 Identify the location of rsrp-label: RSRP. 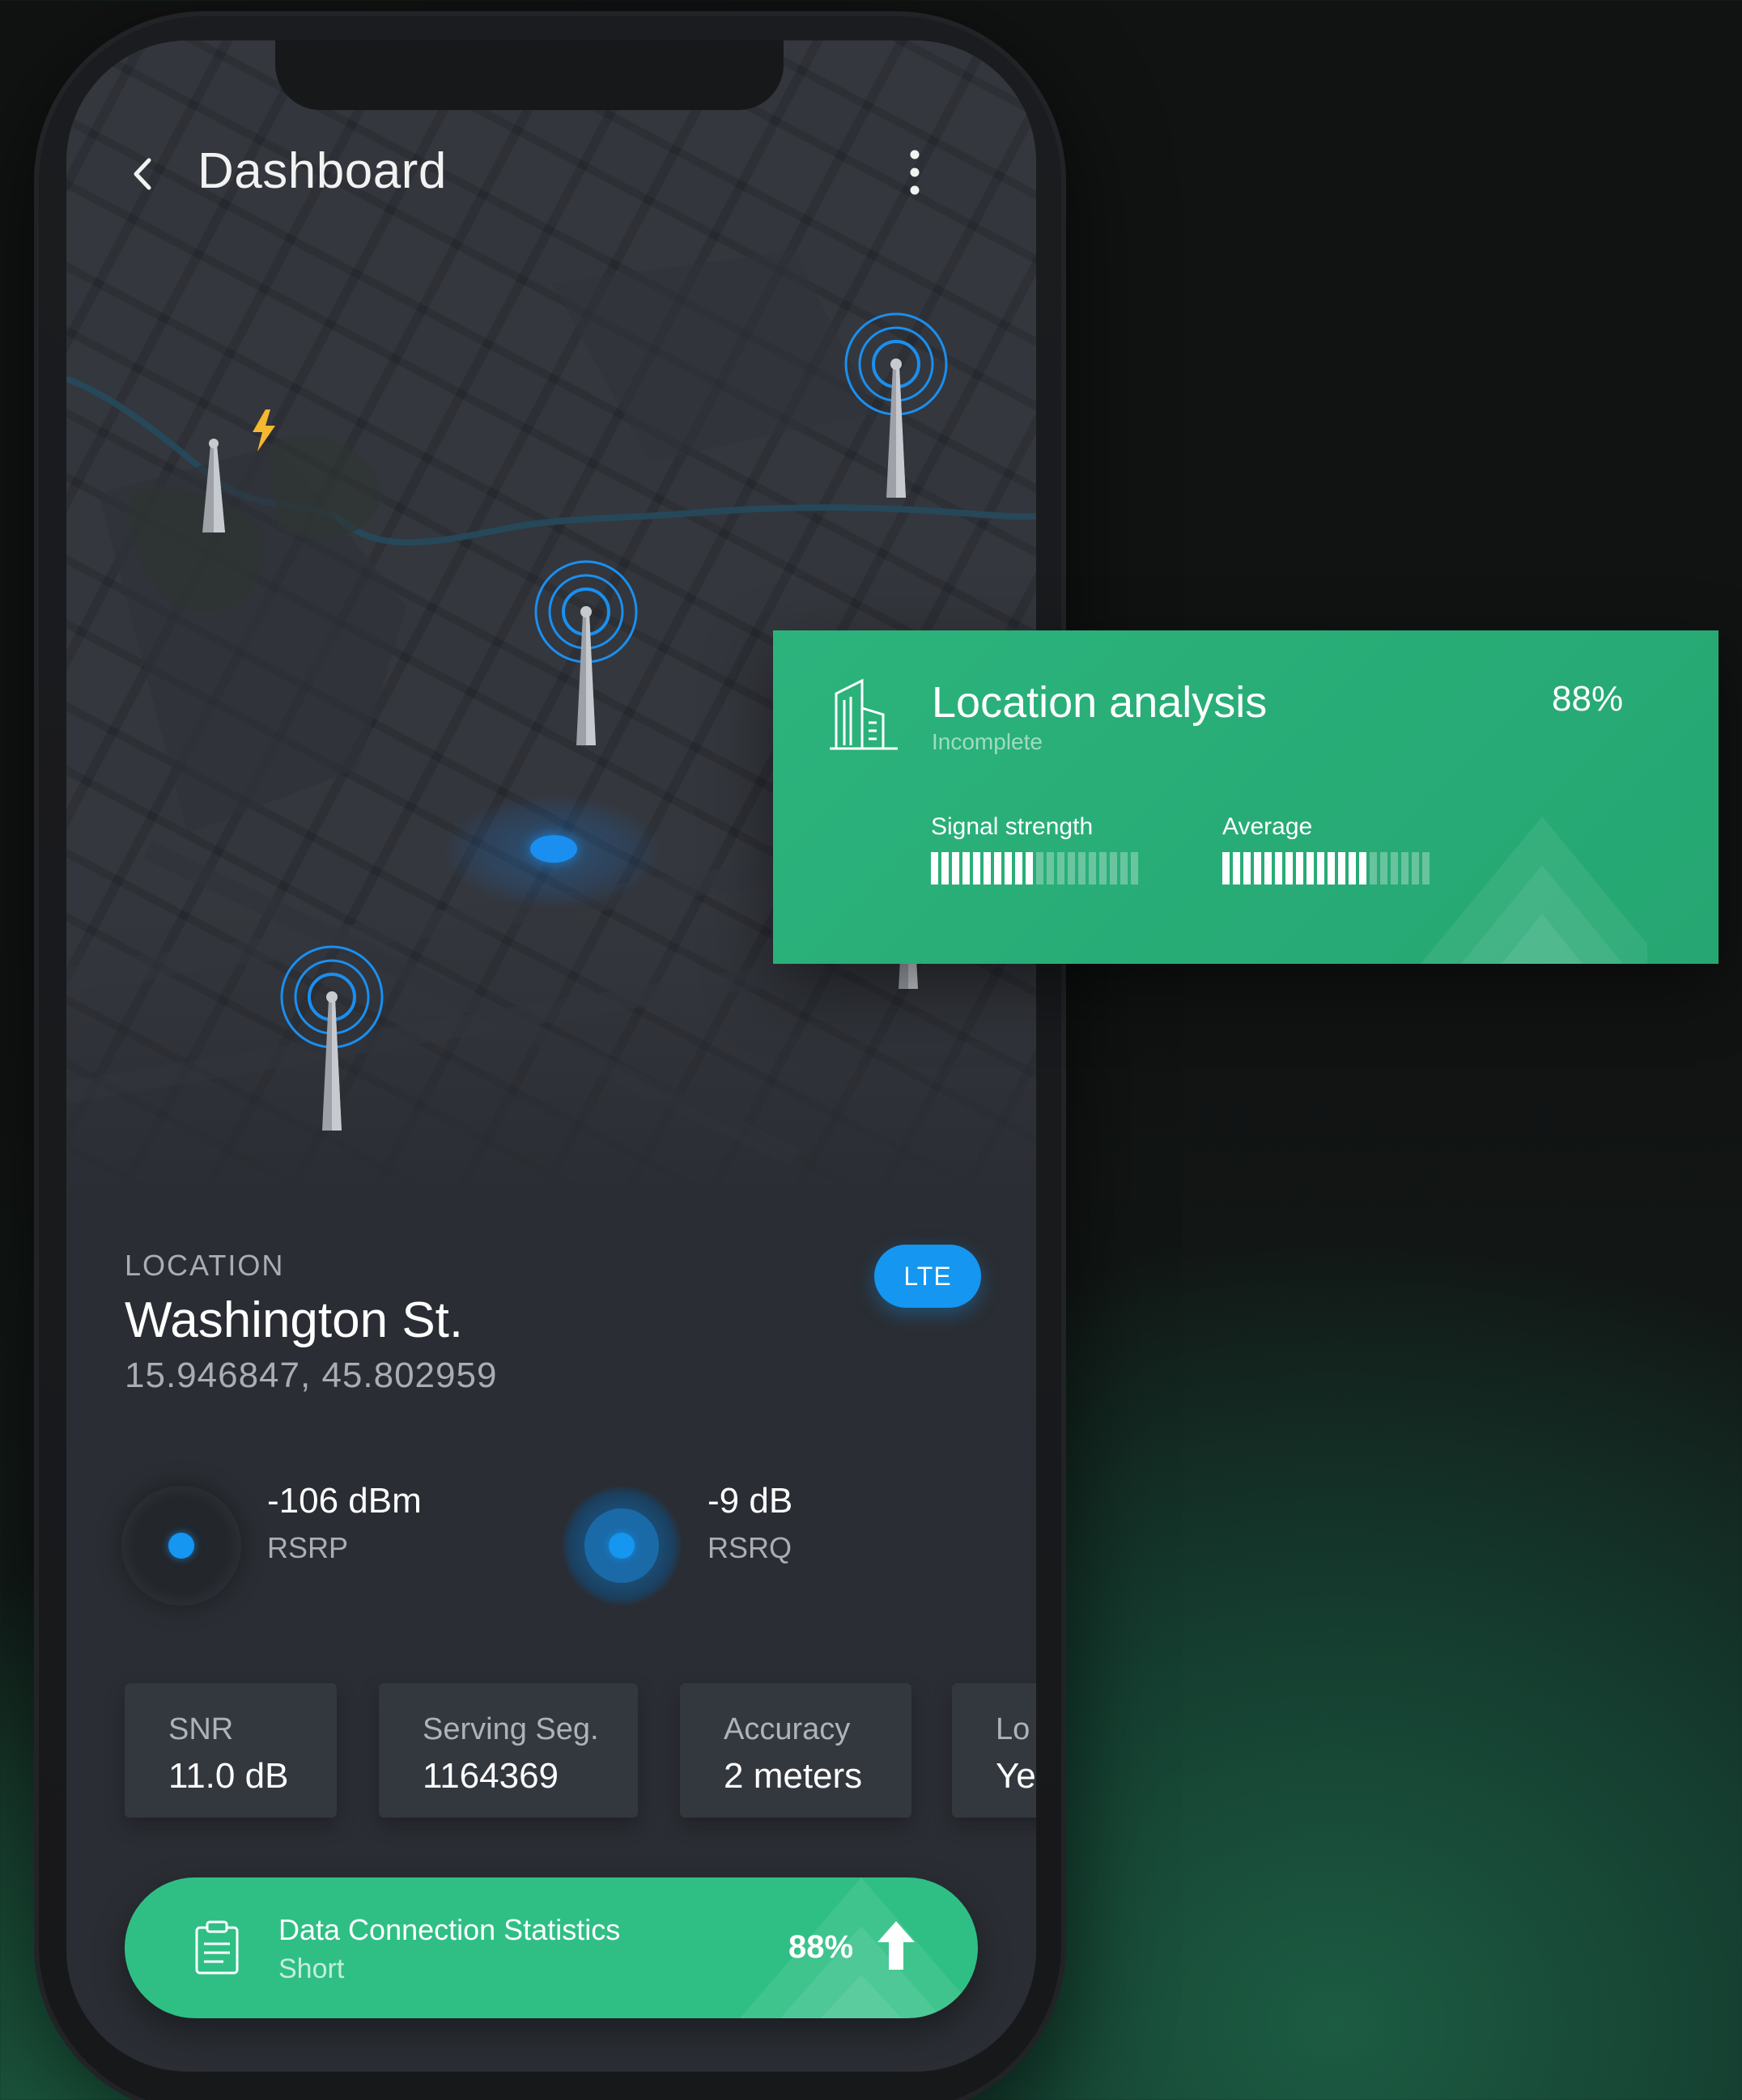
(308, 1547).